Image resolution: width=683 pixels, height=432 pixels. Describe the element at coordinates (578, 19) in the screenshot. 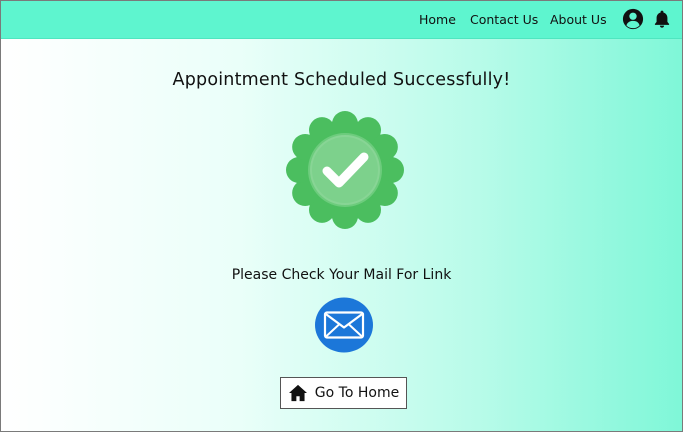

I see `nav-link-about-us: About Us` at that location.